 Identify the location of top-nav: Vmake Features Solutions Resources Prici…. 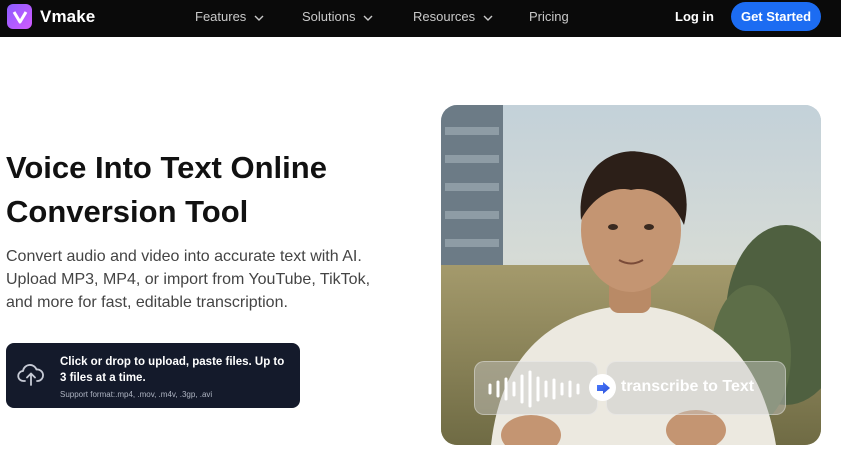
(420, 18).